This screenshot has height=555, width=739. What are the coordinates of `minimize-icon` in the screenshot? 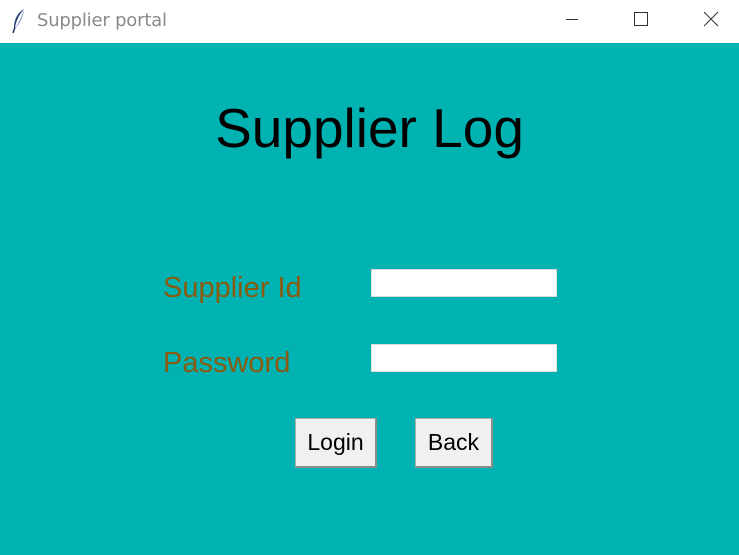 It's located at (572, 21).